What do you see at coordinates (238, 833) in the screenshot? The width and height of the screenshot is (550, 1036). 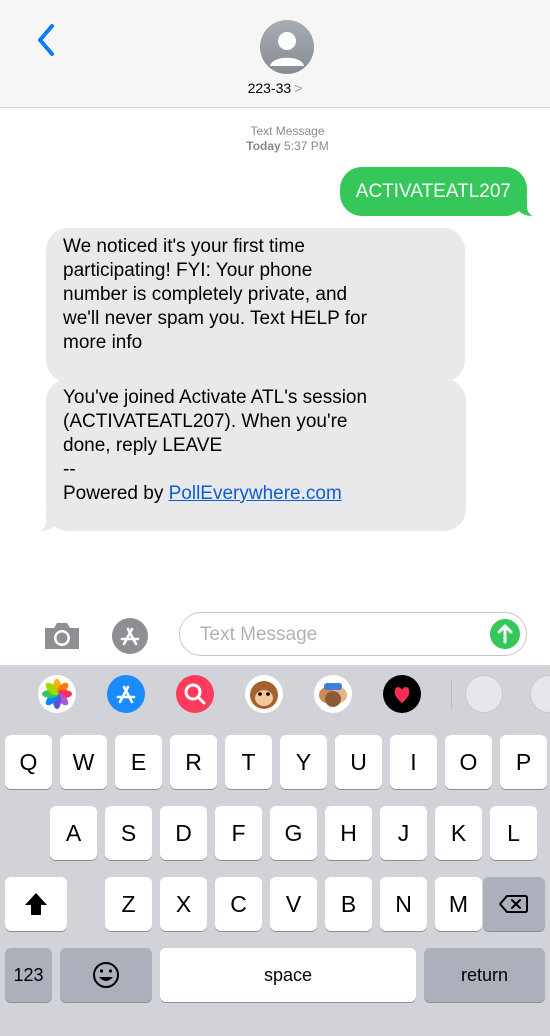 I see `key-f: F` at bounding box center [238, 833].